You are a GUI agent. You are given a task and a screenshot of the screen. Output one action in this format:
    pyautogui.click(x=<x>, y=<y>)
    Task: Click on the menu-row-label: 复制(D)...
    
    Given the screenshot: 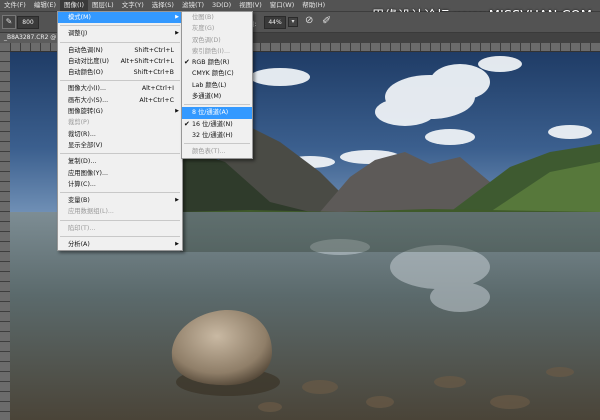 What is the action you would take?
    pyautogui.click(x=82, y=162)
    